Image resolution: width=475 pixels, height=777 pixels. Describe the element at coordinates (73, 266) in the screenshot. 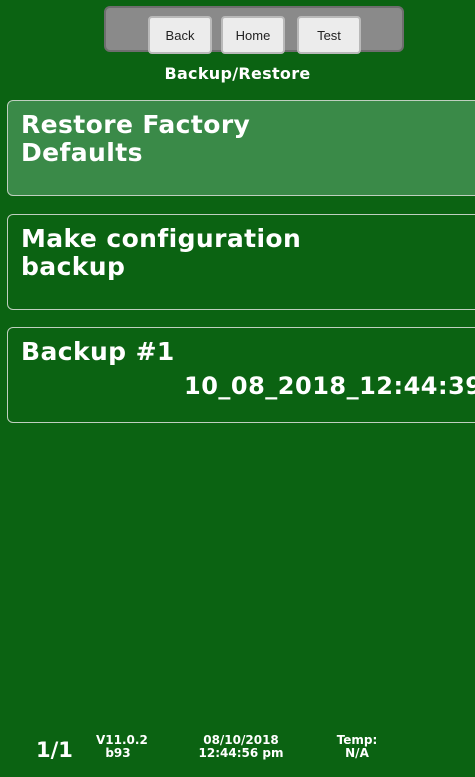

I see `make-backup-line2: backup` at that location.